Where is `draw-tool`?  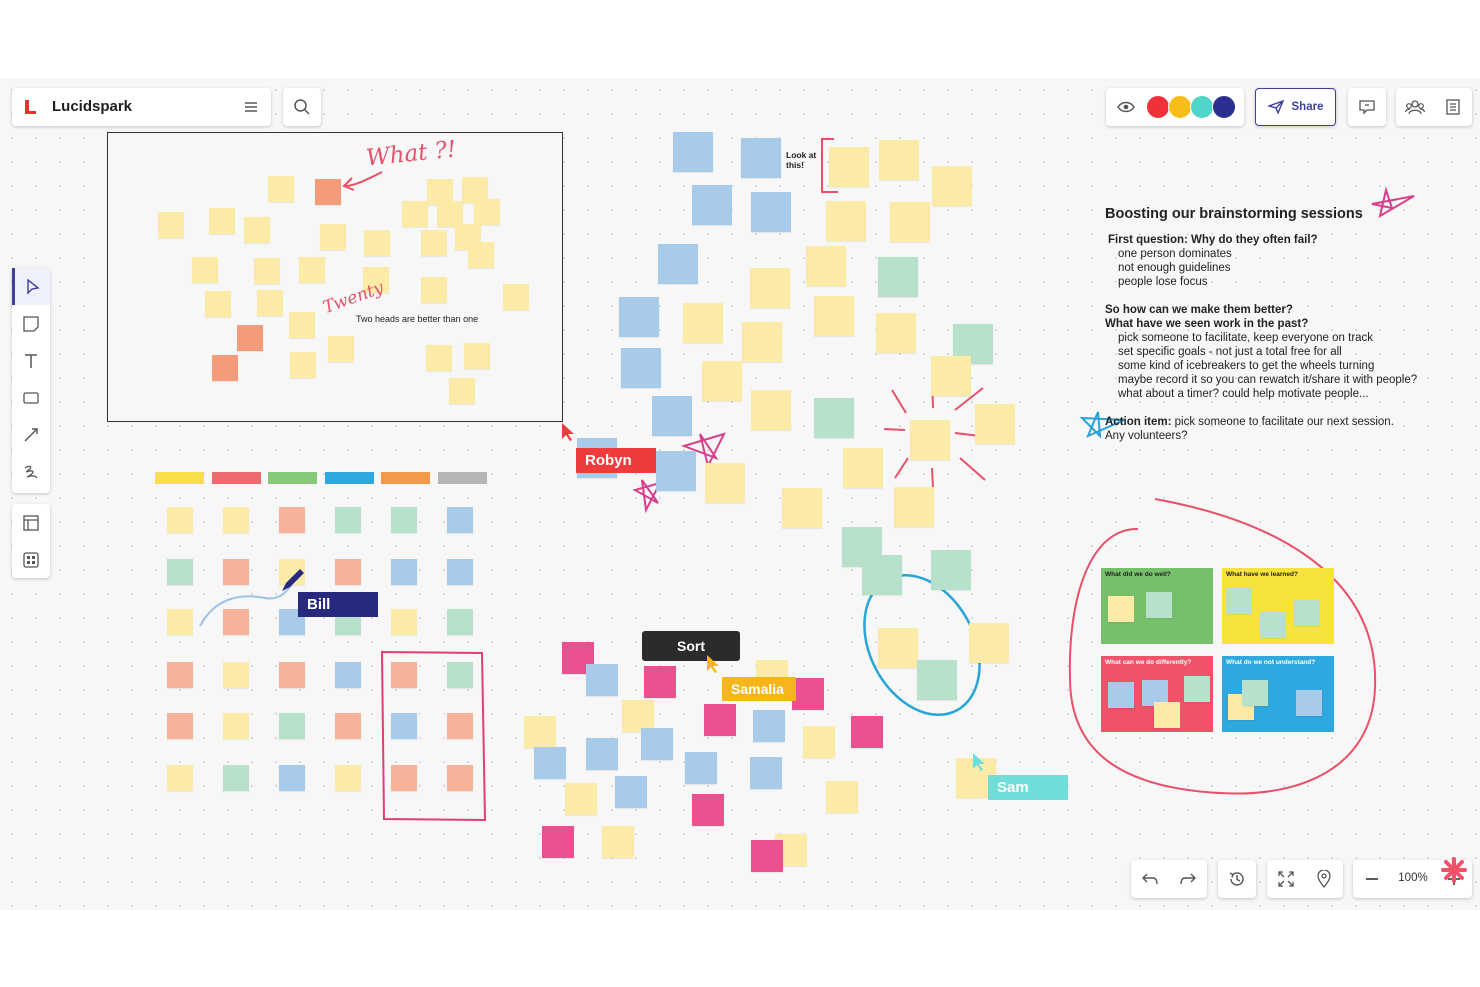
draw-tool is located at coordinates (31, 471).